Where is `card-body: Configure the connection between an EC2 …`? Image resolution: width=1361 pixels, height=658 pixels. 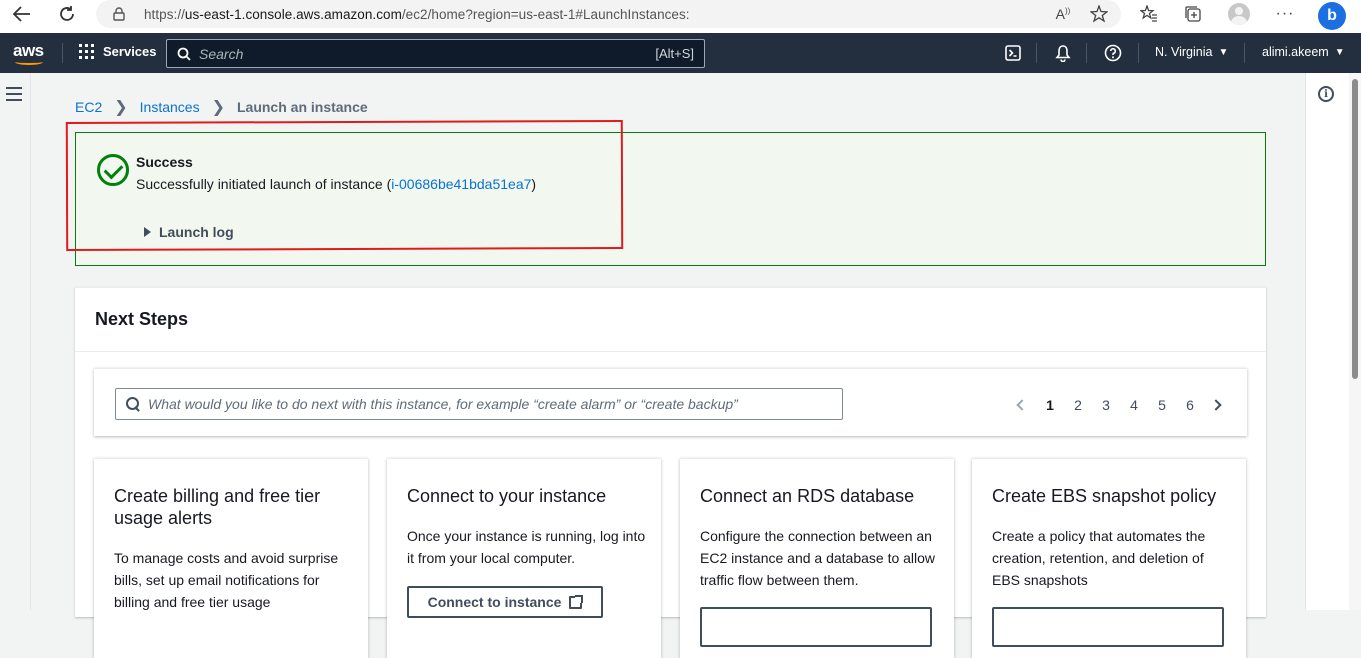
card-body: Configure the connection between an EC2 … is located at coordinates (818, 558).